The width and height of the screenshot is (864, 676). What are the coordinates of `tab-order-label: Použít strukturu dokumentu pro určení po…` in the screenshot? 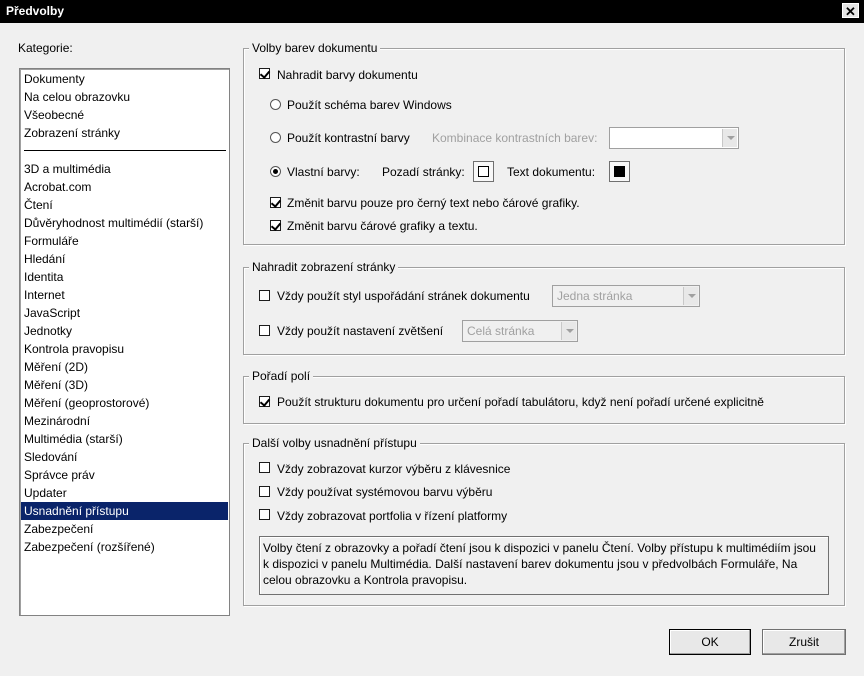 It's located at (520, 402).